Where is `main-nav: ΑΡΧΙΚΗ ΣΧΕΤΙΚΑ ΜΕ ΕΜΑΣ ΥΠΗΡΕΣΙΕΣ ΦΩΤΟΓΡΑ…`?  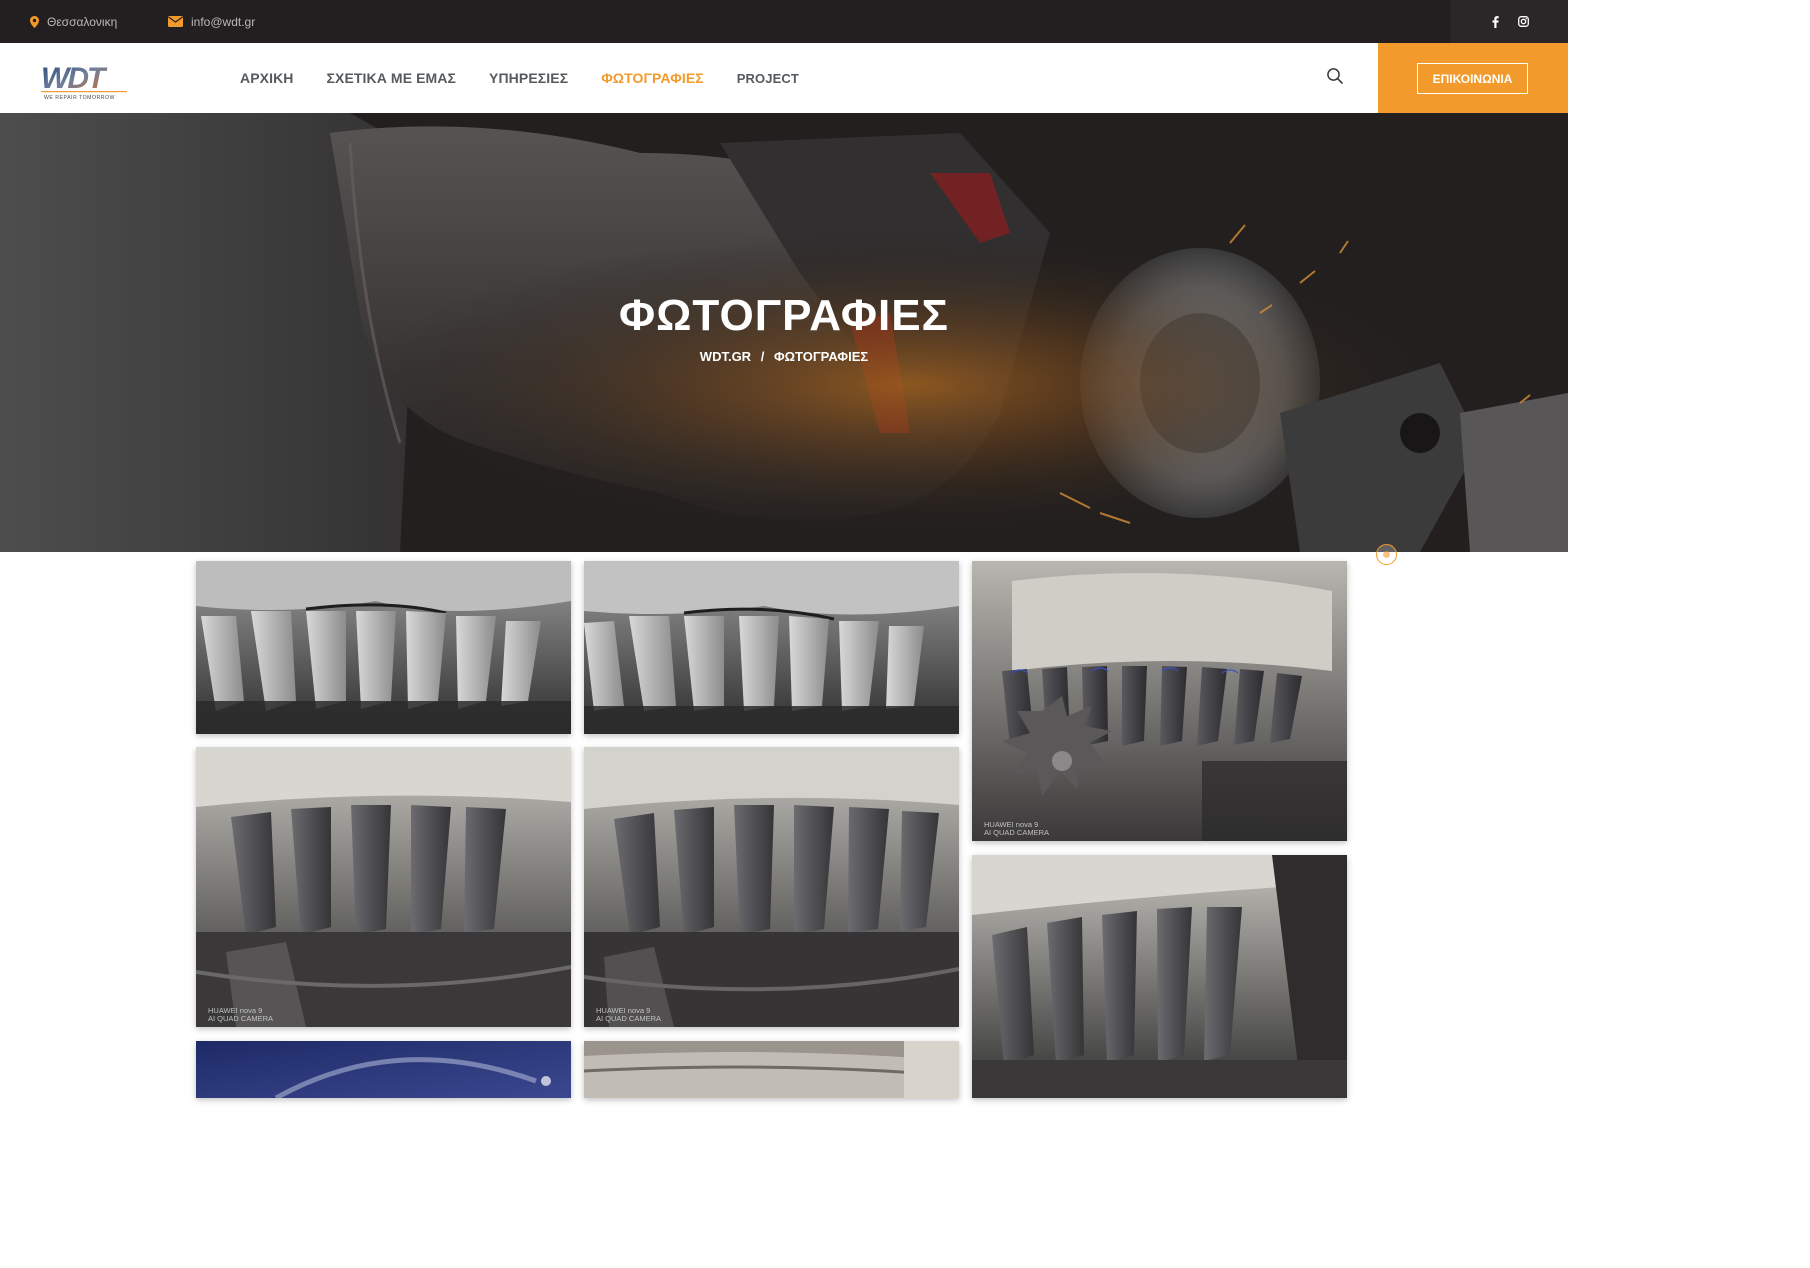 main-nav: ΑΡΧΙΚΗ ΣΧΕΤΙΚΑ ΜΕ ΕΜΑΣ ΥΠΗΡΕΣΙΕΣ ΦΩΤΟΓΡΑ… is located at coordinates (519, 78).